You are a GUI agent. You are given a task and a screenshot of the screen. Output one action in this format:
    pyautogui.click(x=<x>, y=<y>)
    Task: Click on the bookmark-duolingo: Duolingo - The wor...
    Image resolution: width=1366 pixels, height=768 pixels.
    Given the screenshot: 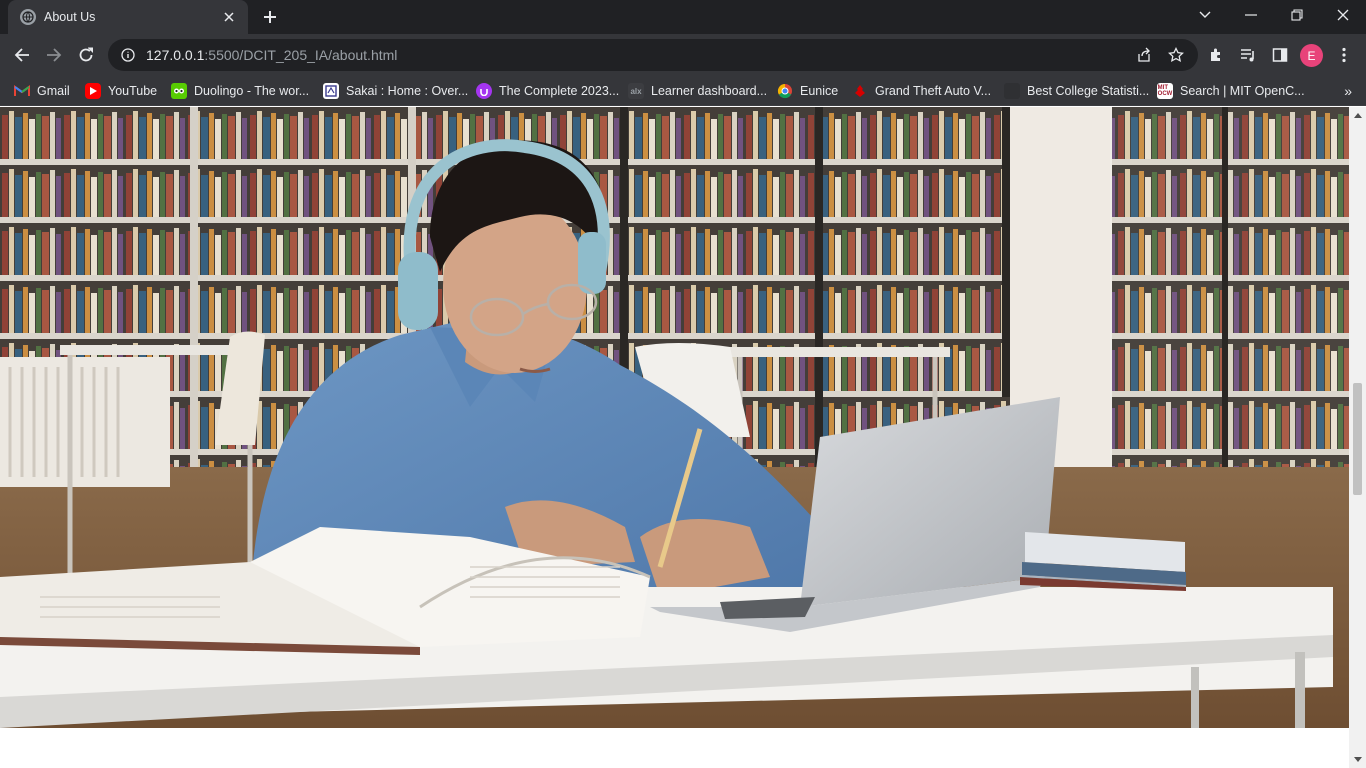 What is the action you would take?
    pyautogui.click(x=240, y=91)
    